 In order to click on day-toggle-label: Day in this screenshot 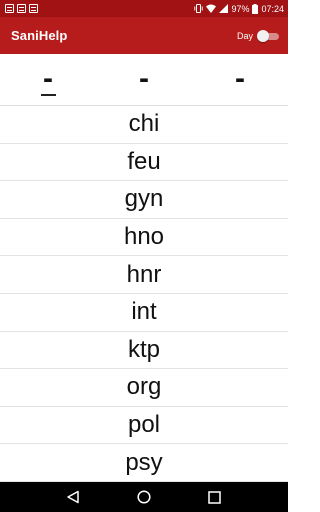, I will do `click(244, 35)`.